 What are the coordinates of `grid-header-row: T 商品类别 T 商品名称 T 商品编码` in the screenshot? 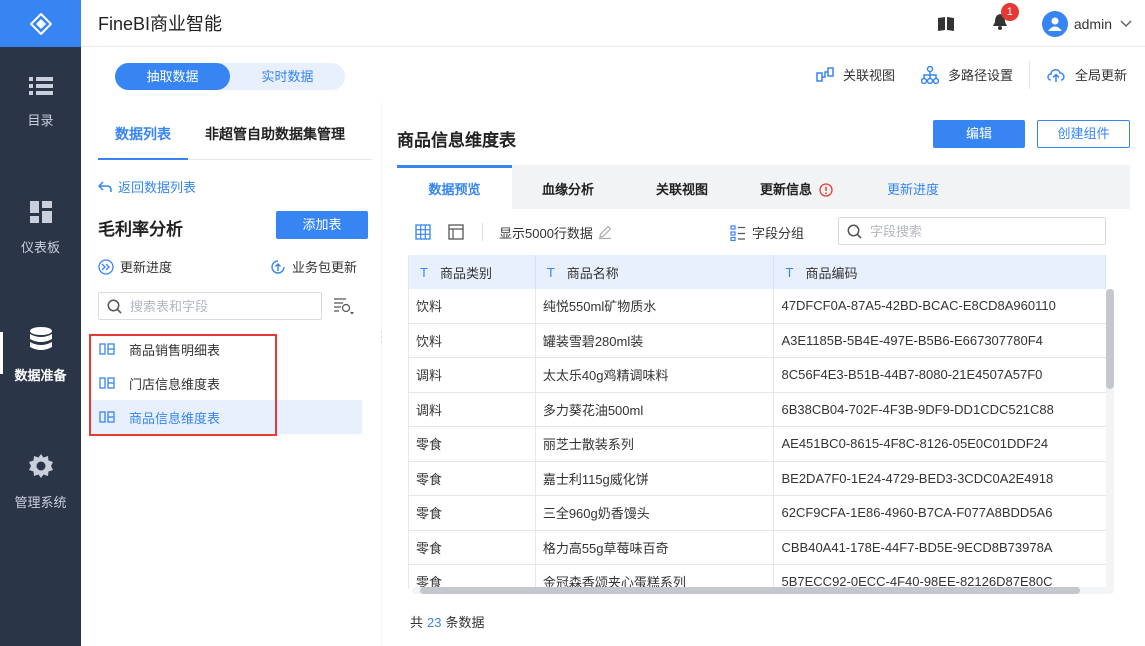 It's located at (757, 272).